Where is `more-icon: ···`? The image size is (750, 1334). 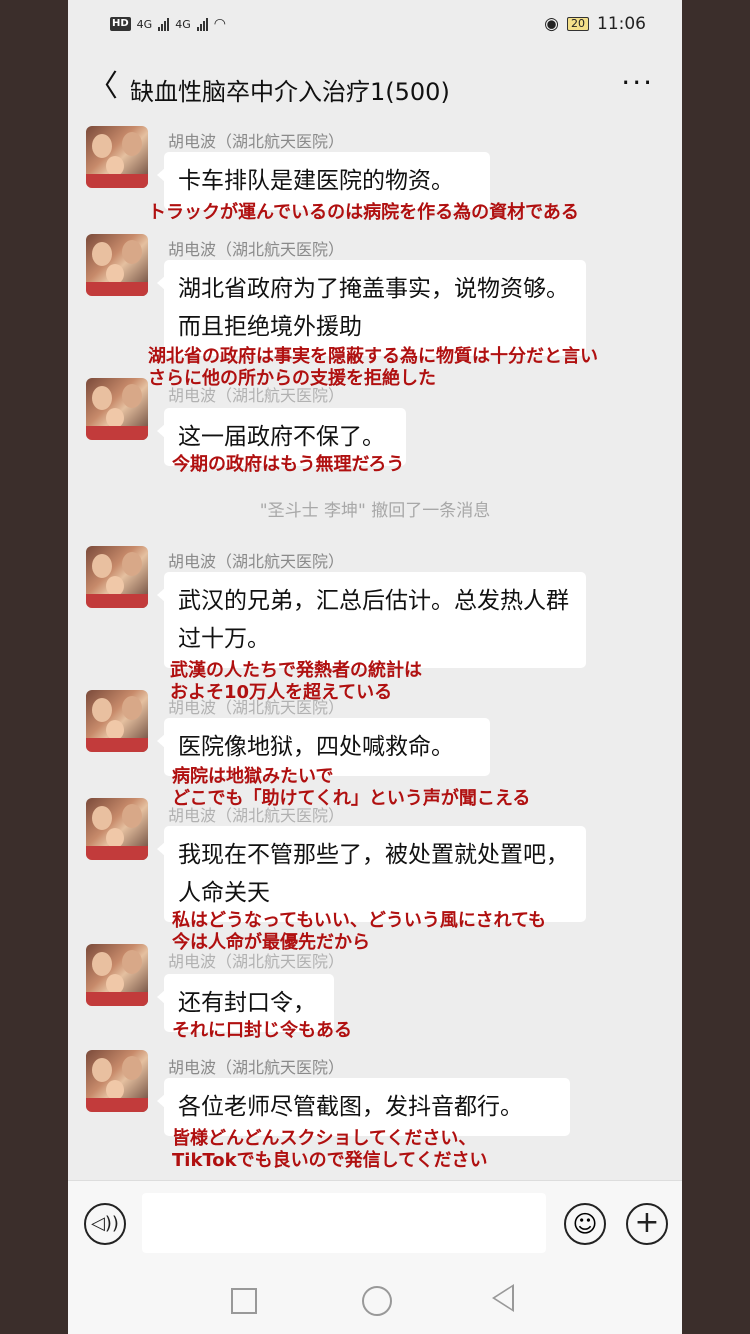
more-icon: ··· is located at coordinates (637, 82).